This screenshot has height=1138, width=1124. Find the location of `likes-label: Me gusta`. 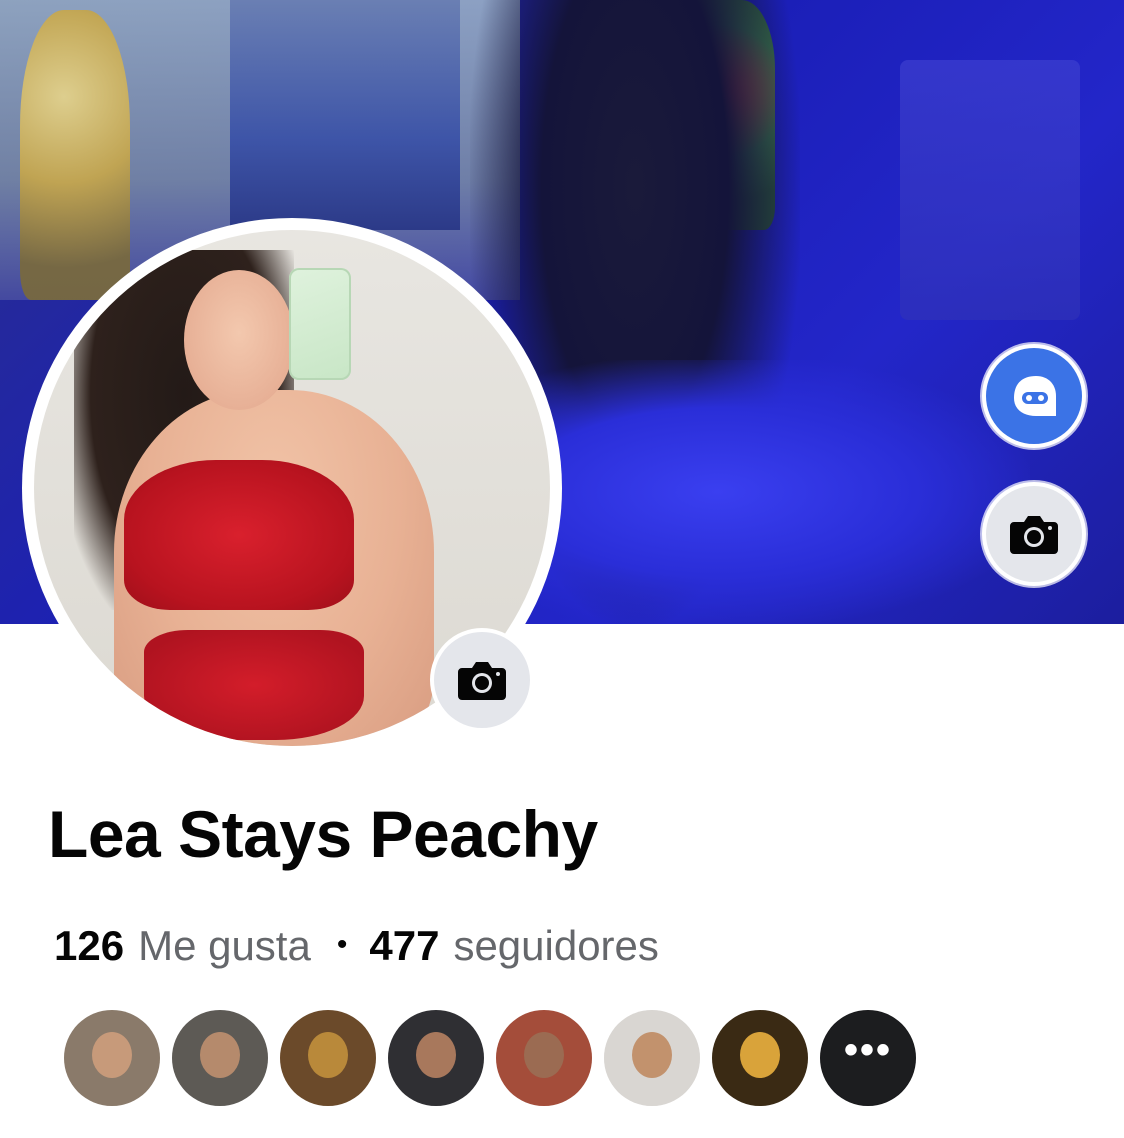

likes-label: Me gusta is located at coordinates (224, 946).